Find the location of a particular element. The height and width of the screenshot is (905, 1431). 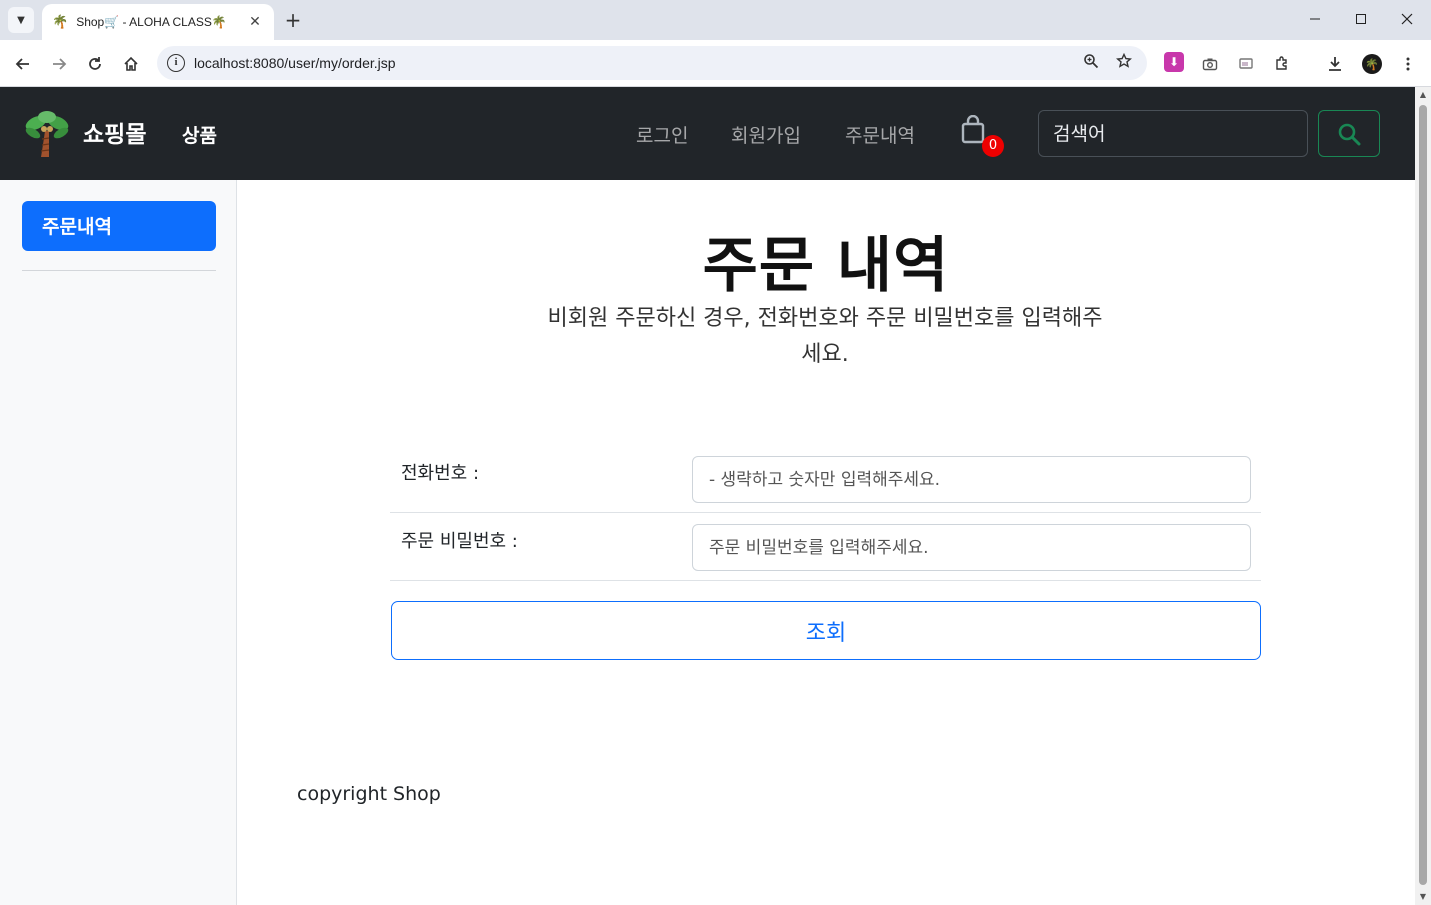

downloads-button is located at coordinates (1335, 64).